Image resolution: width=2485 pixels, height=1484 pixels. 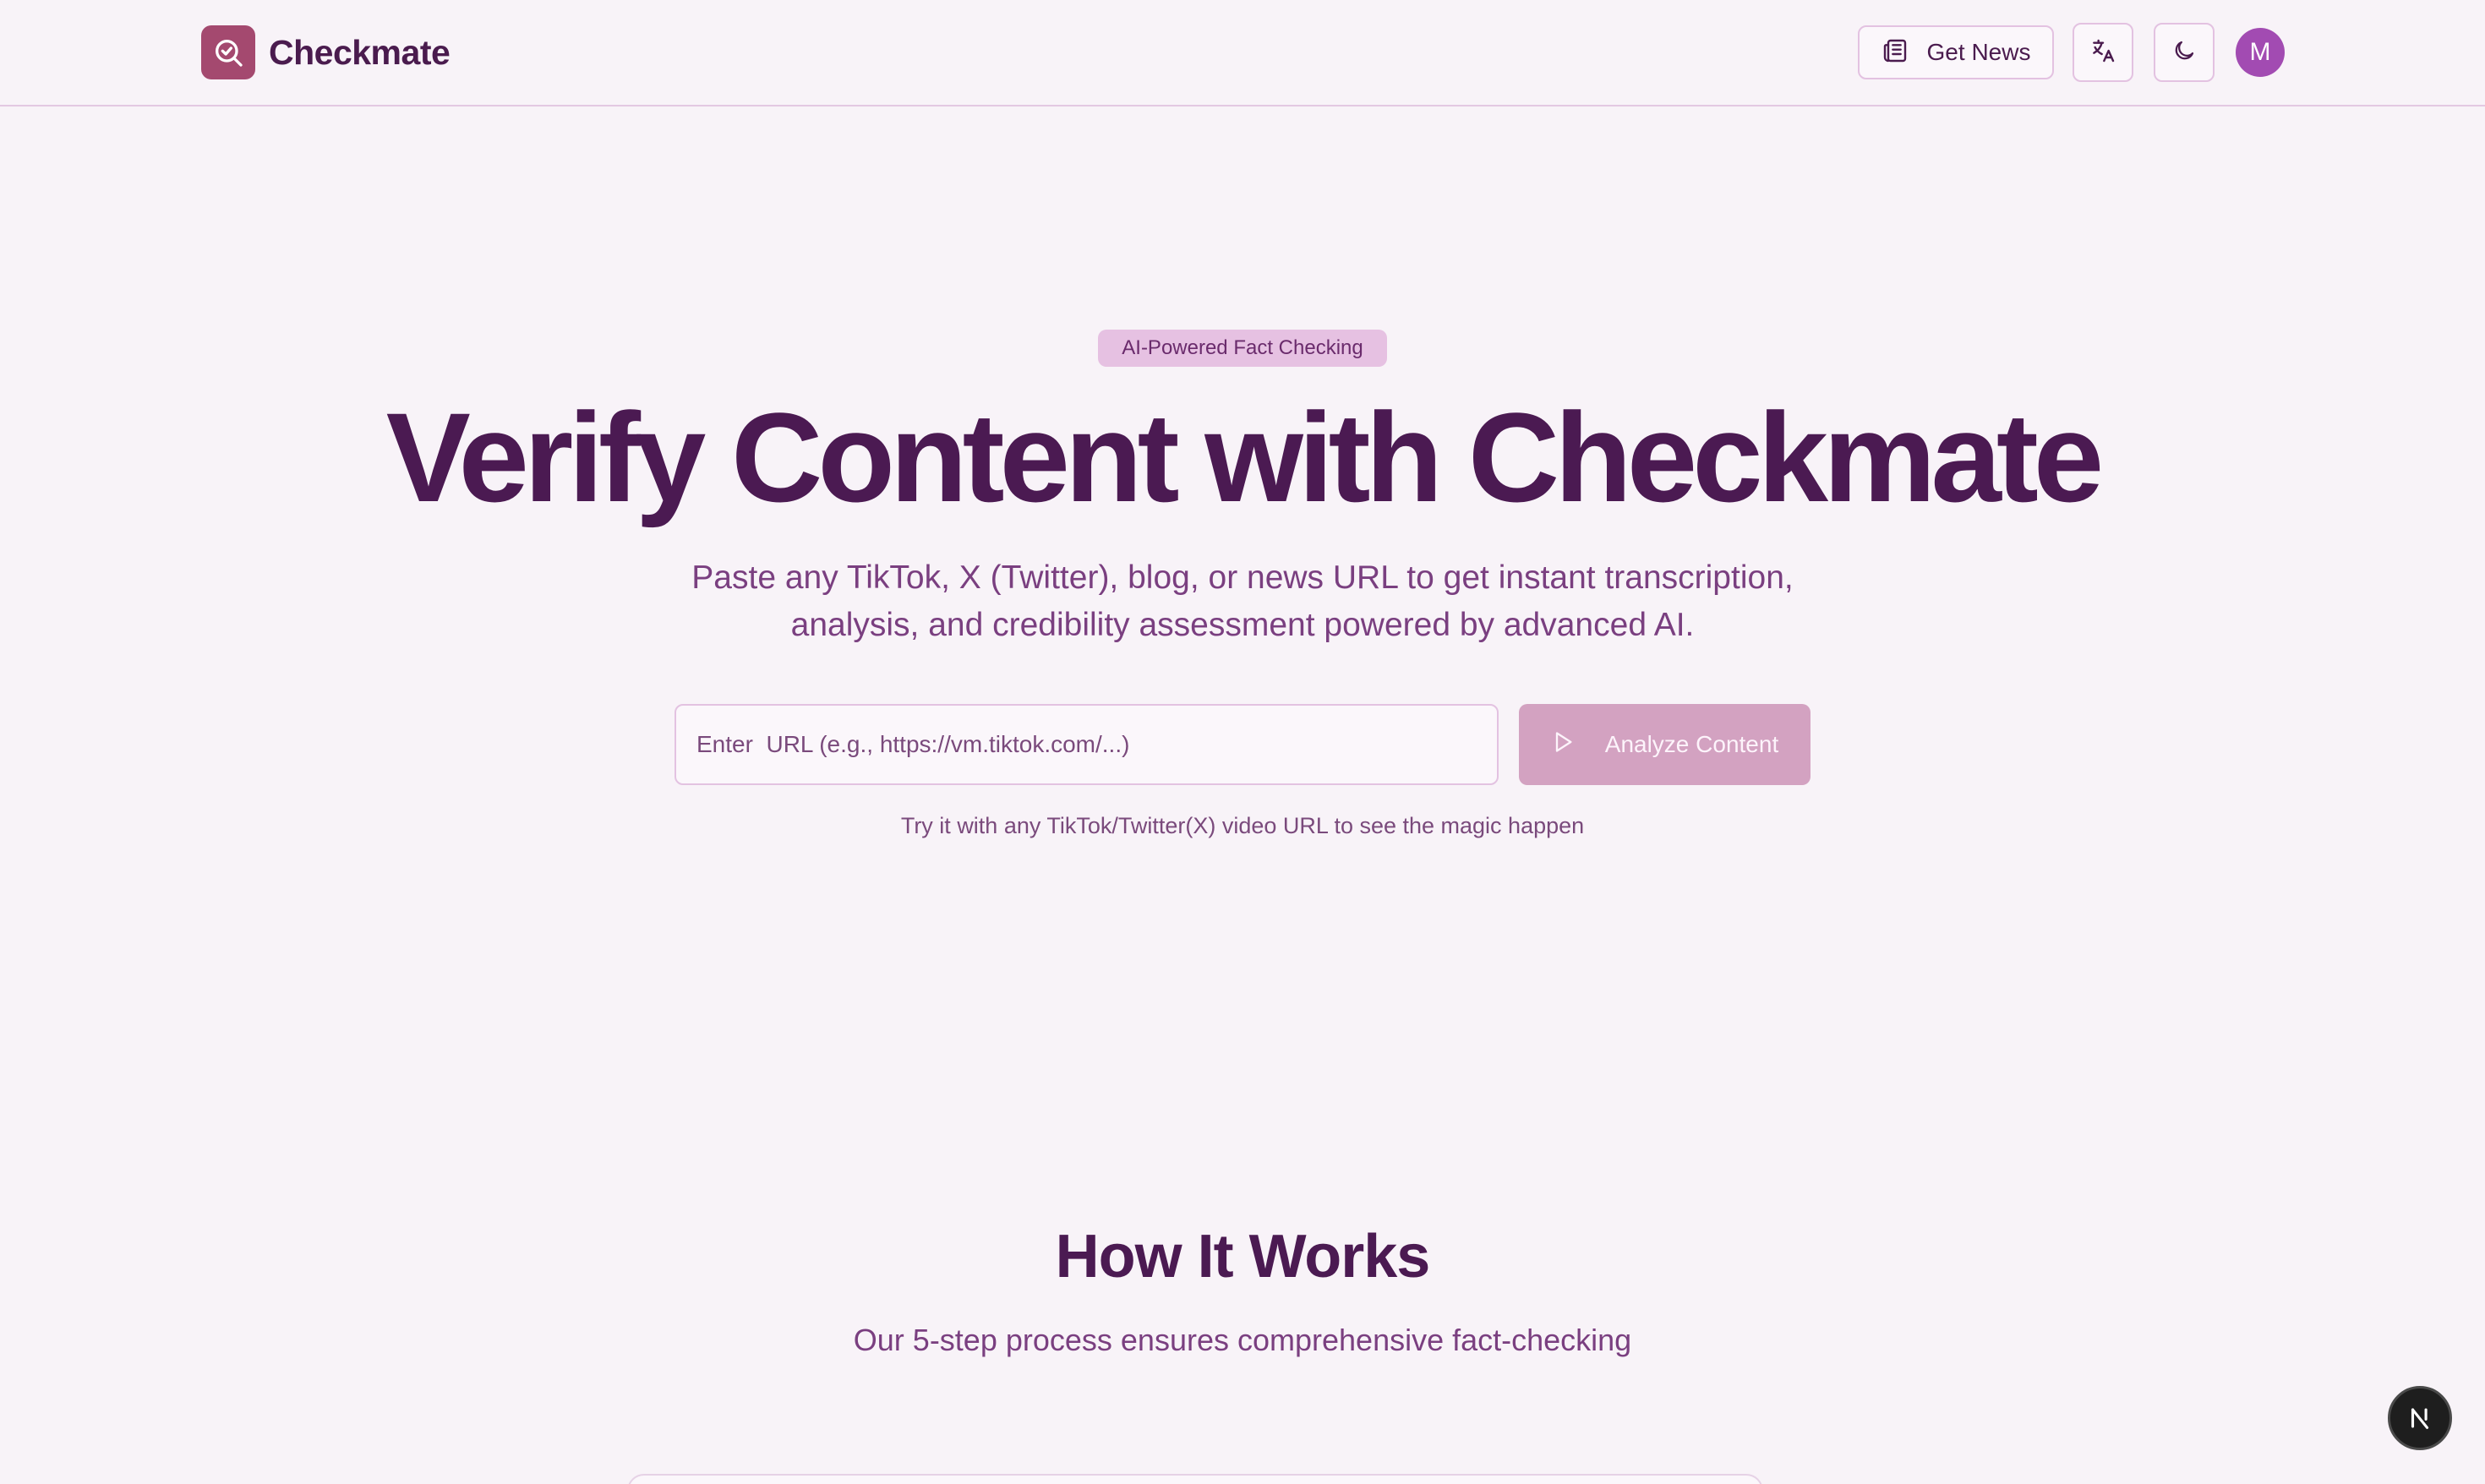 What do you see at coordinates (1195, 1479) in the screenshot?
I see `steps-card` at bounding box center [1195, 1479].